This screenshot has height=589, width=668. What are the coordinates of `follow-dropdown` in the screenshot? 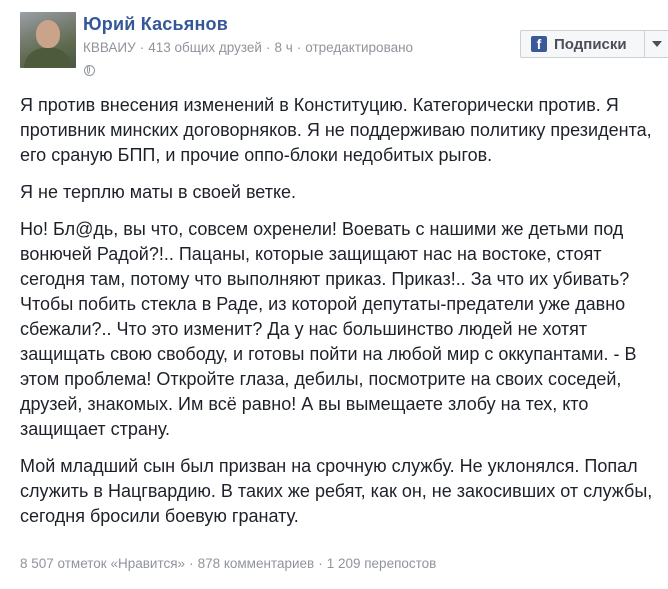 It's located at (656, 44).